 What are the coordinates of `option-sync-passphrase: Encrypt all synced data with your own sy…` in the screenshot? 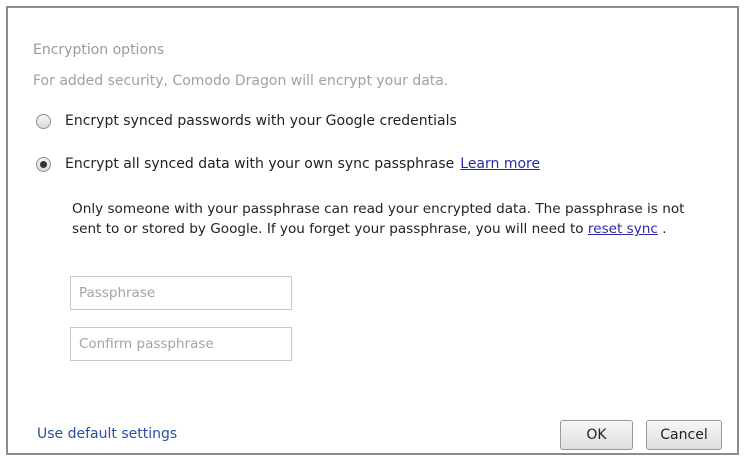 It's located at (288, 164).